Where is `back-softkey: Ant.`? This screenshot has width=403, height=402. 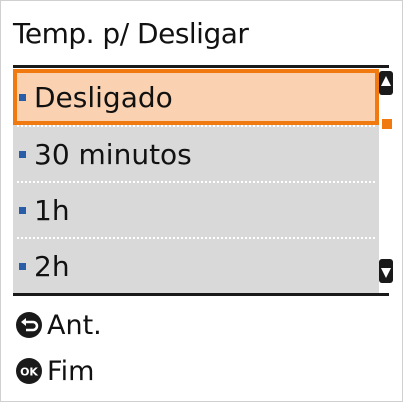 back-softkey: Ant. is located at coordinates (58, 325).